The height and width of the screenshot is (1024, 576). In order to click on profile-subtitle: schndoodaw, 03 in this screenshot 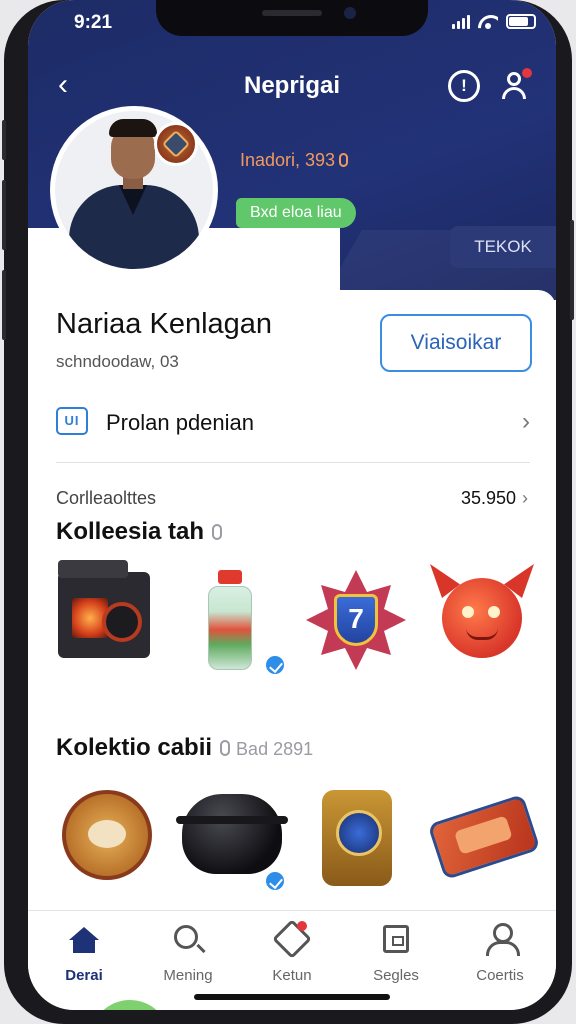, I will do `click(117, 361)`.